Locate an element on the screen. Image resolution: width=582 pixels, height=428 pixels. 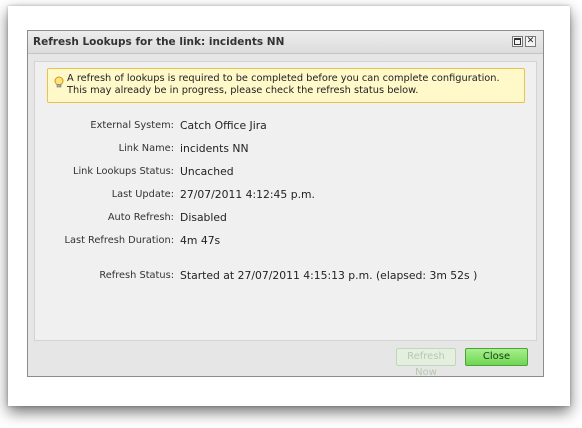
dialog-footer: Refresh Now Close is located at coordinates (285, 360).